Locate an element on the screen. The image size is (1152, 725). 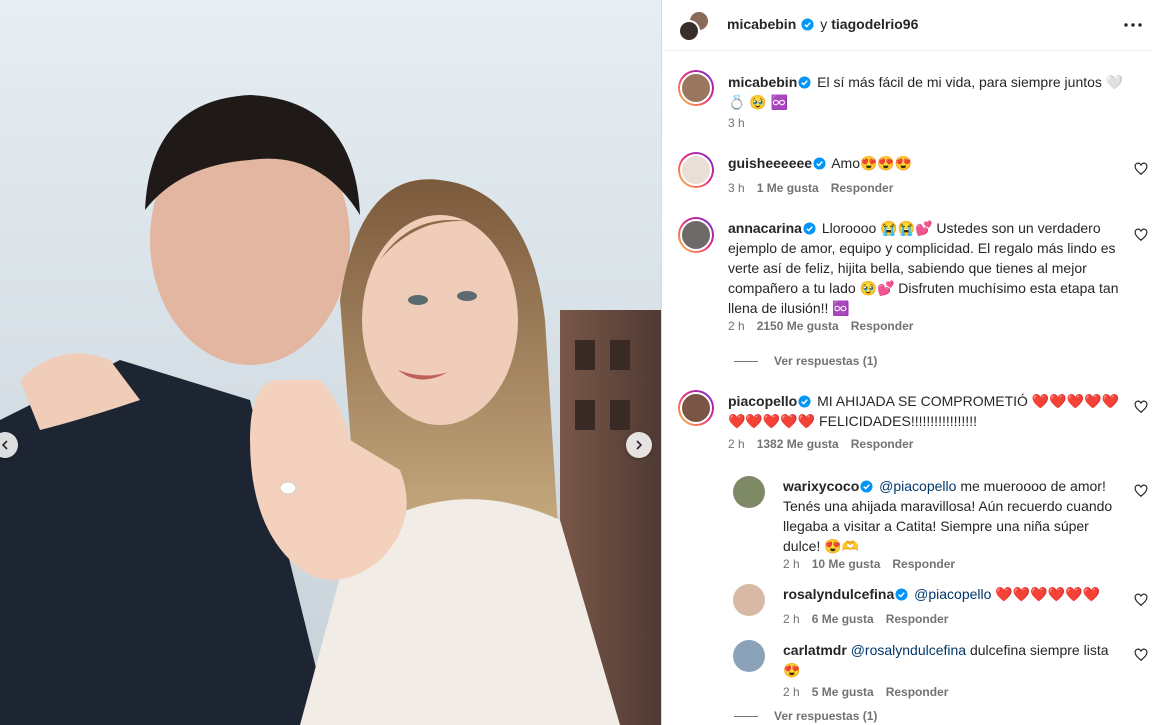
comment-text: Amo😍😍😍 is located at coordinates (872, 163).